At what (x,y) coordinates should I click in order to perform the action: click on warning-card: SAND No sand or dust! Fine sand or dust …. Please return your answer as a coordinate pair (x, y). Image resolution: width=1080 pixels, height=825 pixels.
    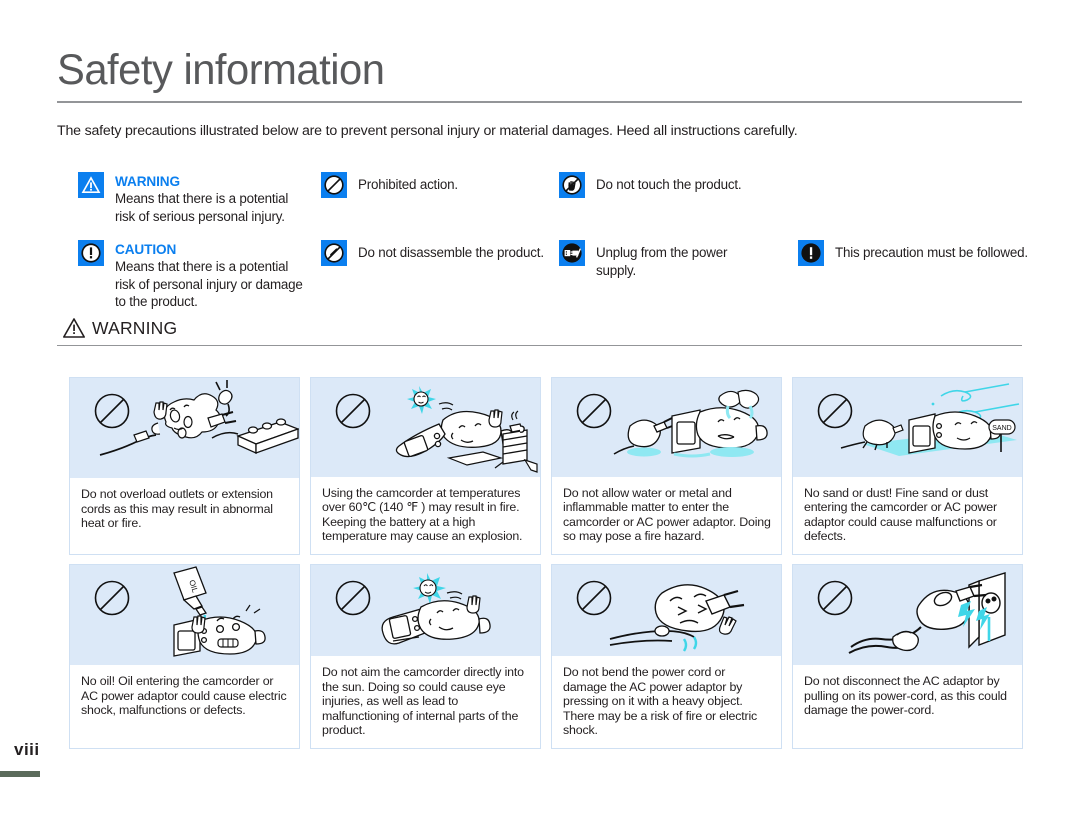
    Looking at the image, I should click on (907, 466).